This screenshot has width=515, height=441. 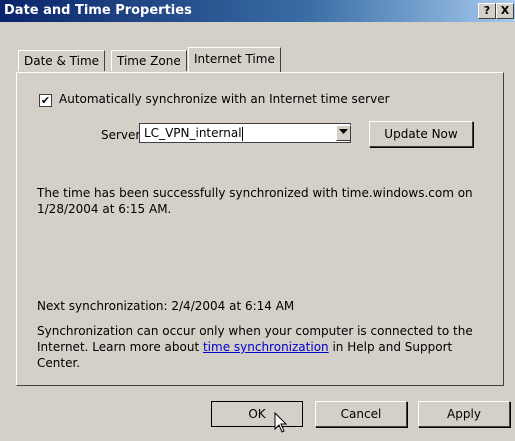 What do you see at coordinates (149, 60) in the screenshot?
I see `tab-time-zone: Time Zone` at bounding box center [149, 60].